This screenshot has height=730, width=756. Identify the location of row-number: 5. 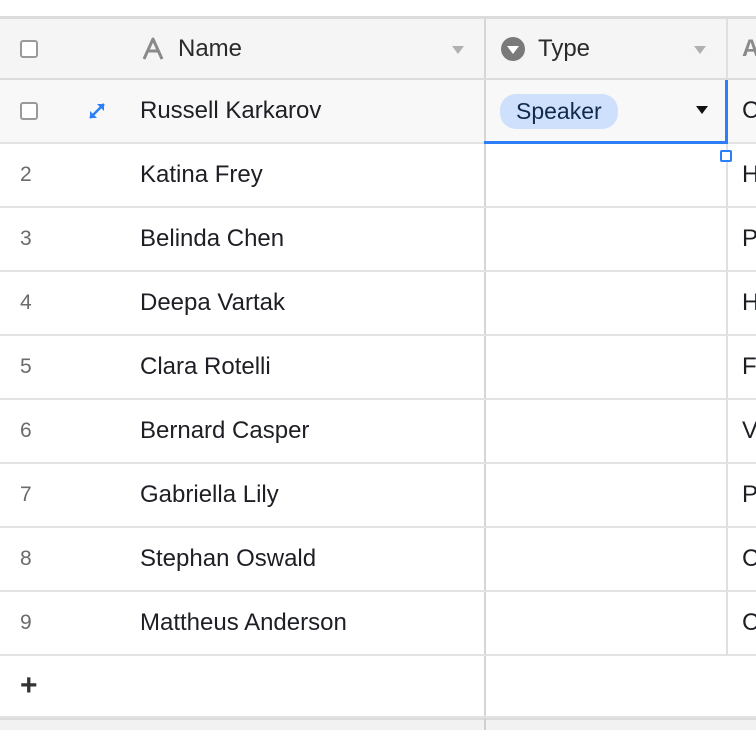
(26, 366).